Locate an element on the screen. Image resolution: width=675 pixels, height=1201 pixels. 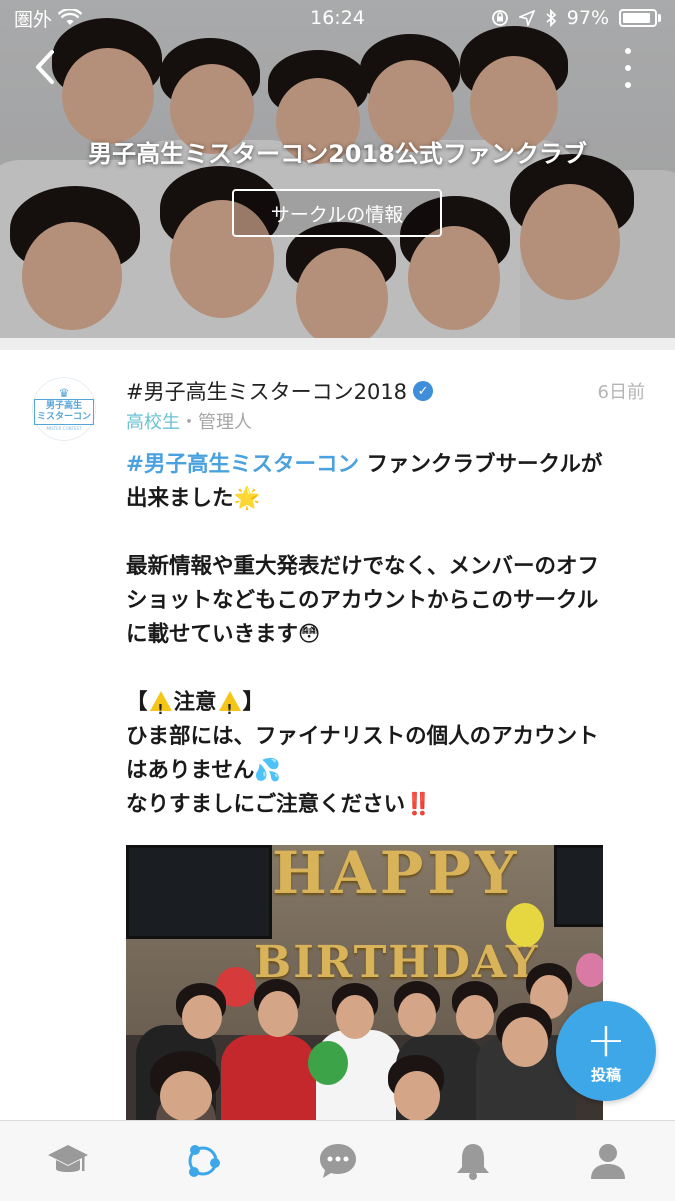
tab-bar is located at coordinates (337, 1160).